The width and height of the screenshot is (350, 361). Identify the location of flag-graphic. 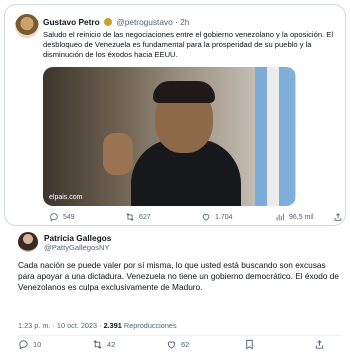
(275, 136).